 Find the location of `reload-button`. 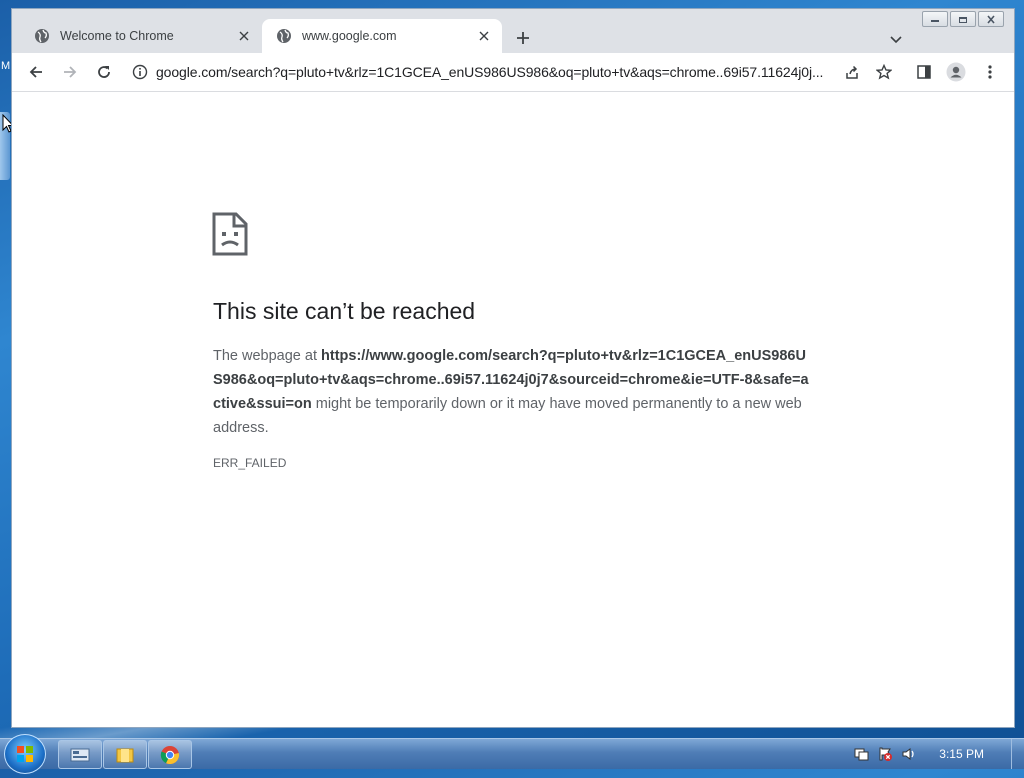

reload-button is located at coordinates (104, 72).